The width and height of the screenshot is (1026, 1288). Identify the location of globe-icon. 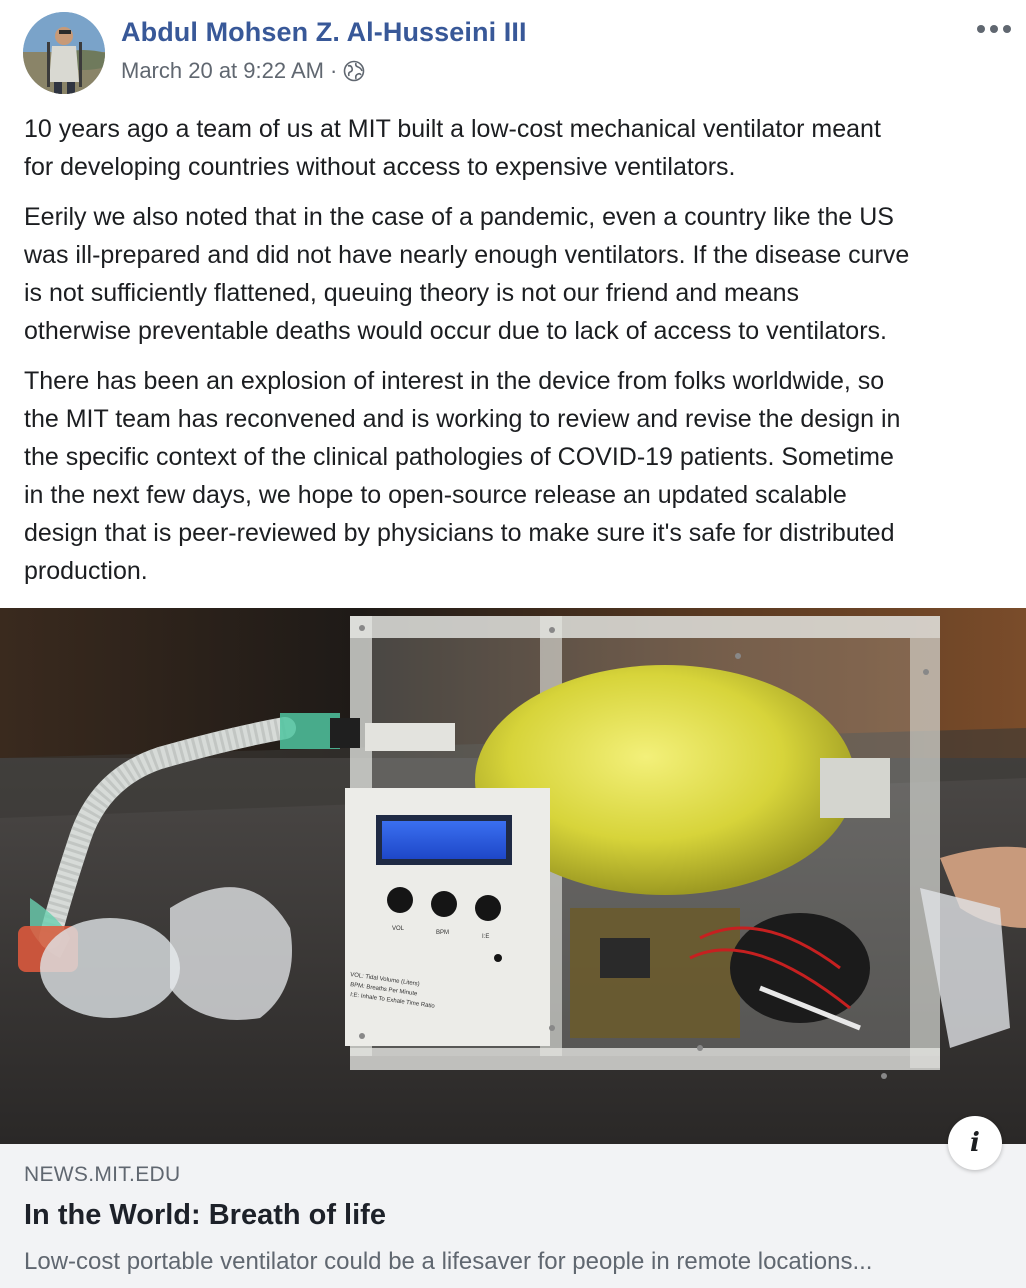
(354, 71).